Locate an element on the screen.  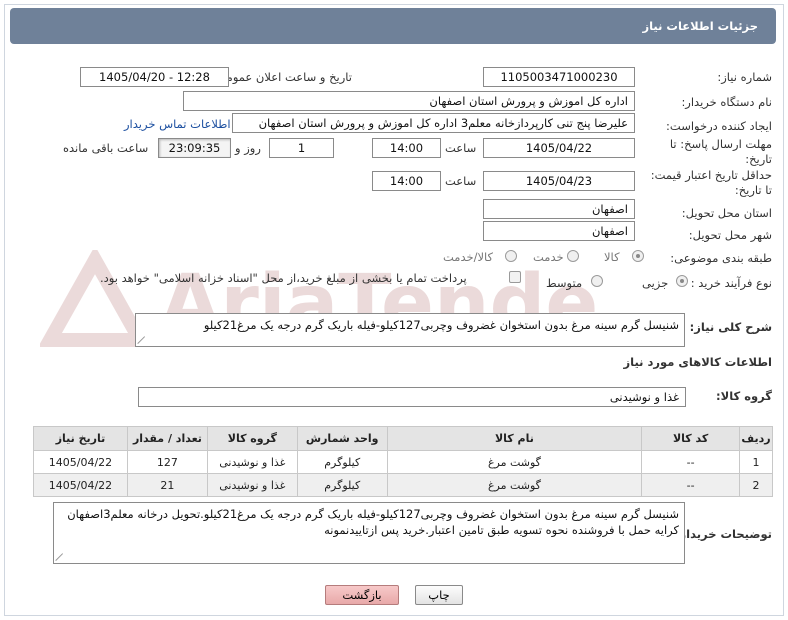
validity-time-label: ساعت is located at coordinates (461, 181).